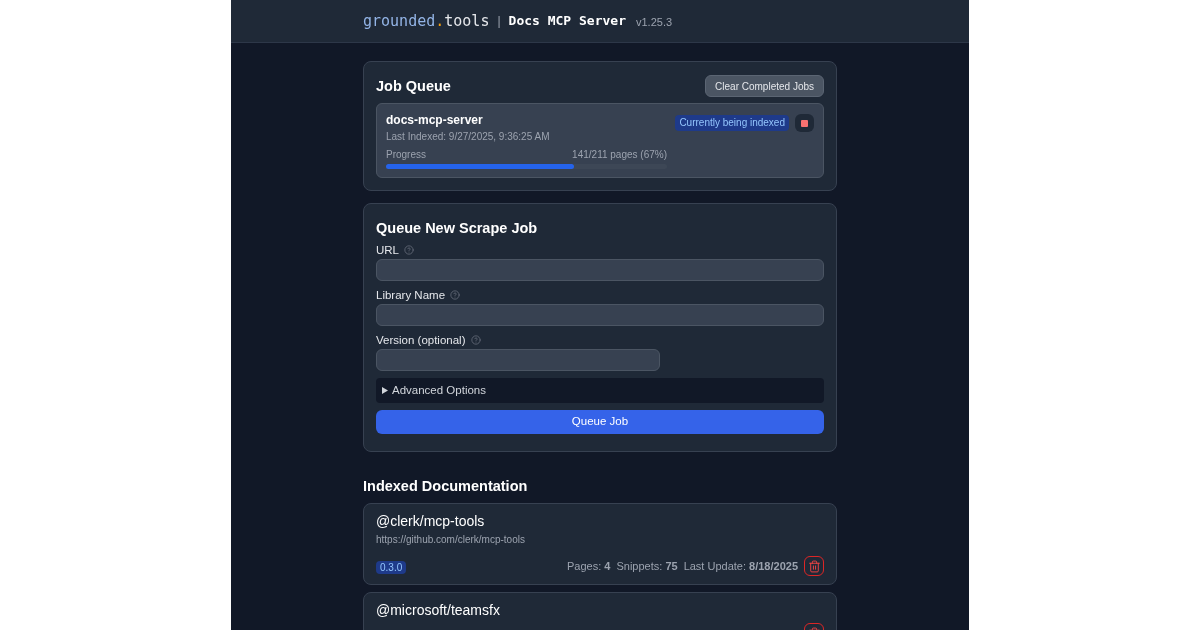  Describe the element at coordinates (406, 155) in the screenshot. I see `progress-label: Progress` at that location.